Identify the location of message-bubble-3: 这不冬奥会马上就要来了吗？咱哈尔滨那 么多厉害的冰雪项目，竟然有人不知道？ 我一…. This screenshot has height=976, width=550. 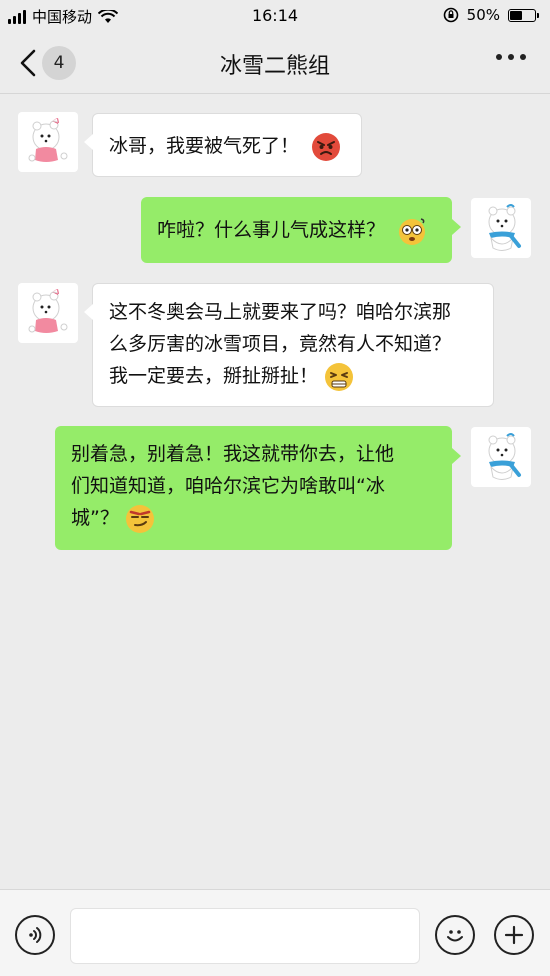
(289, 345).